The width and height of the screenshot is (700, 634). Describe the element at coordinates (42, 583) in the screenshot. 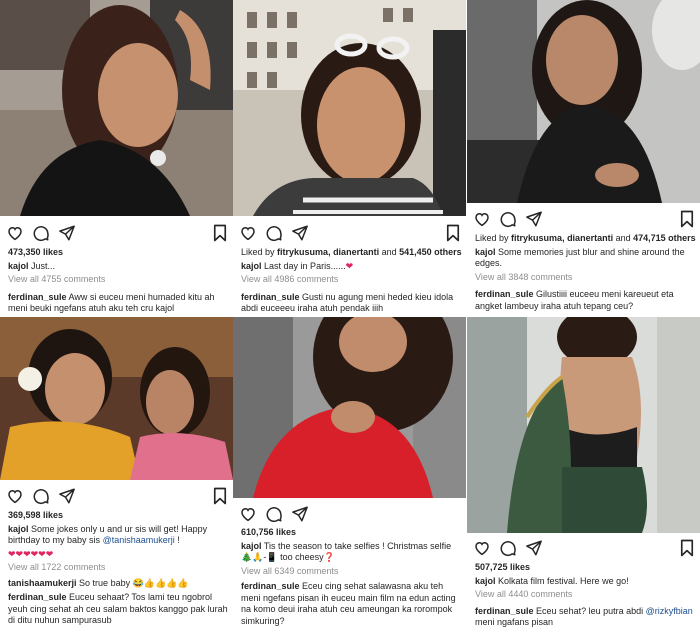

I see `comment-username: tanishaamukerji` at that location.